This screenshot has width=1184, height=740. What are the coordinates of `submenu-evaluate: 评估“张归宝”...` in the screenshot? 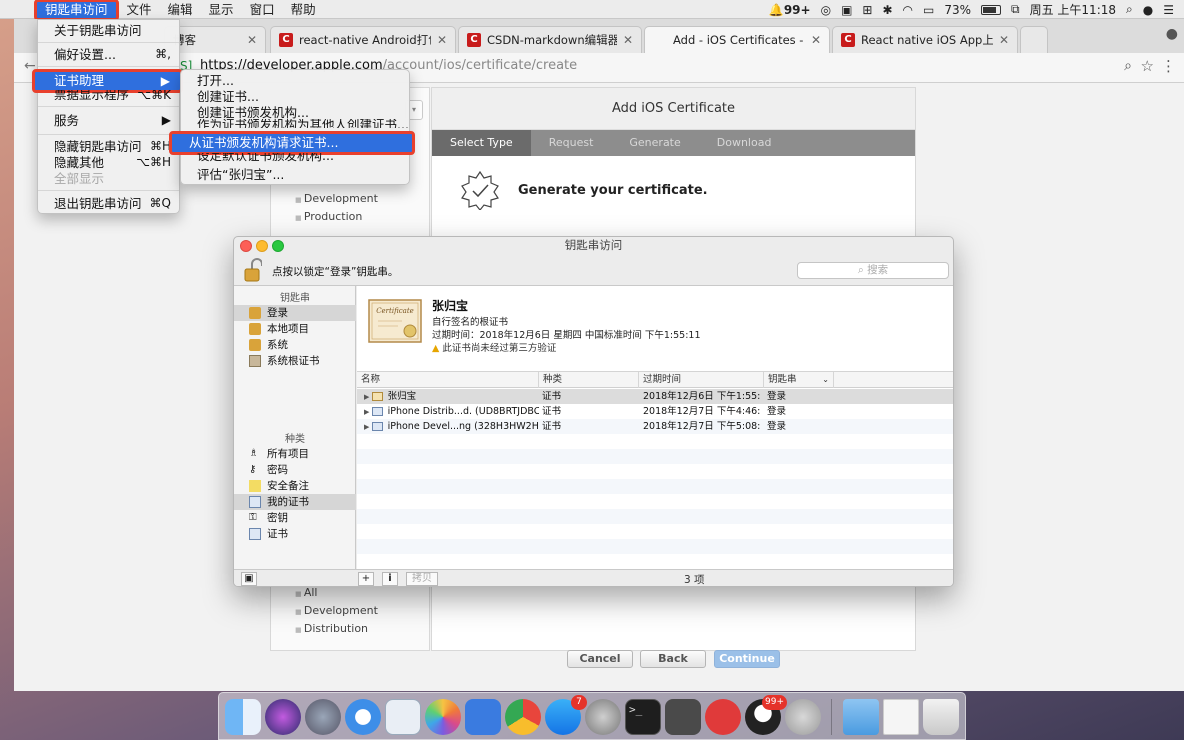 It's located at (295, 174).